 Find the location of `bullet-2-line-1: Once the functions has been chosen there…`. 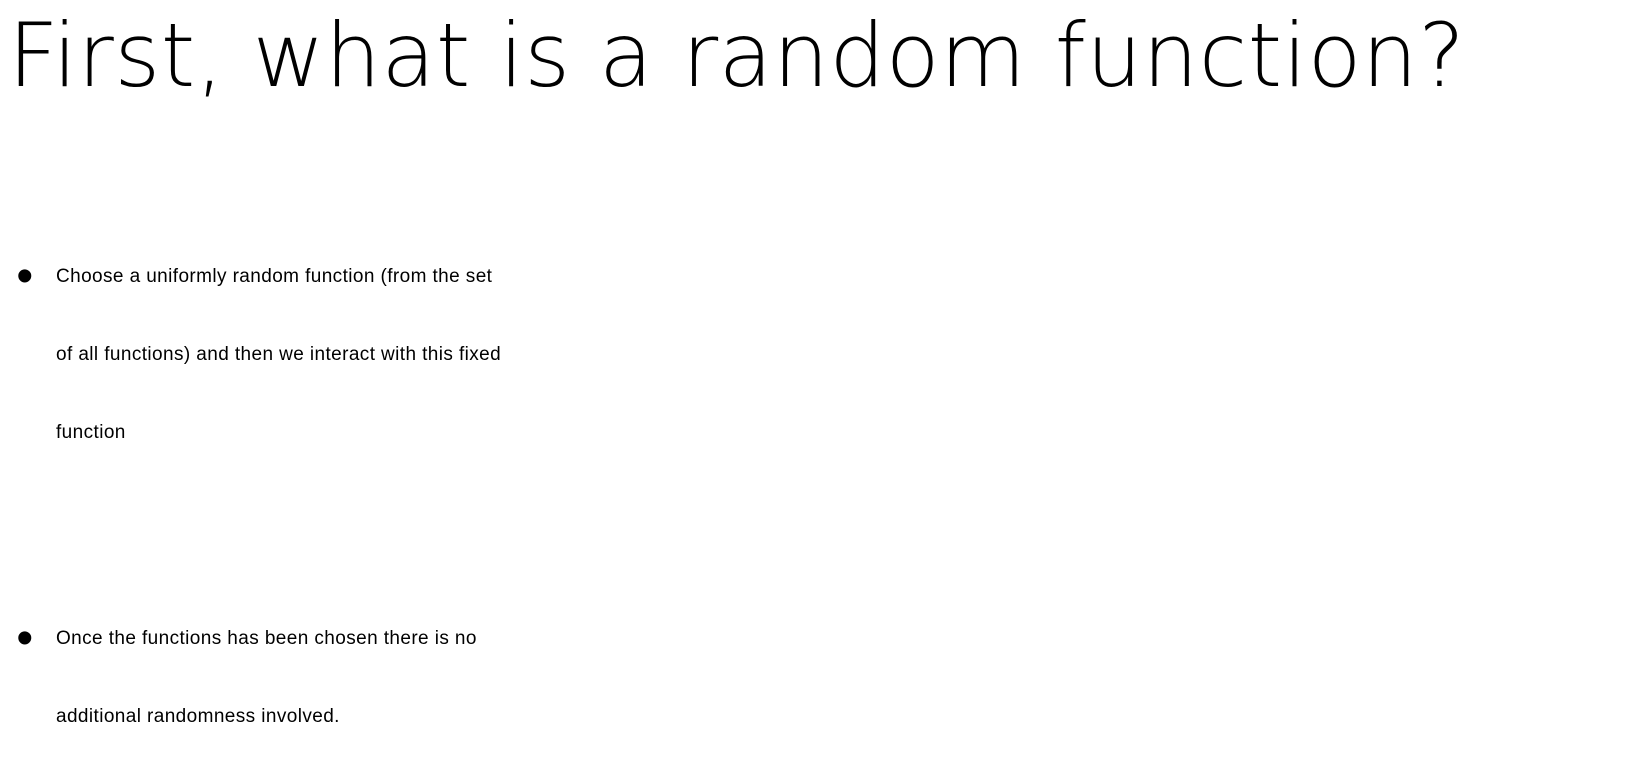

bullet-2-line-1: Once the functions has been chosen there… is located at coordinates (266, 638).